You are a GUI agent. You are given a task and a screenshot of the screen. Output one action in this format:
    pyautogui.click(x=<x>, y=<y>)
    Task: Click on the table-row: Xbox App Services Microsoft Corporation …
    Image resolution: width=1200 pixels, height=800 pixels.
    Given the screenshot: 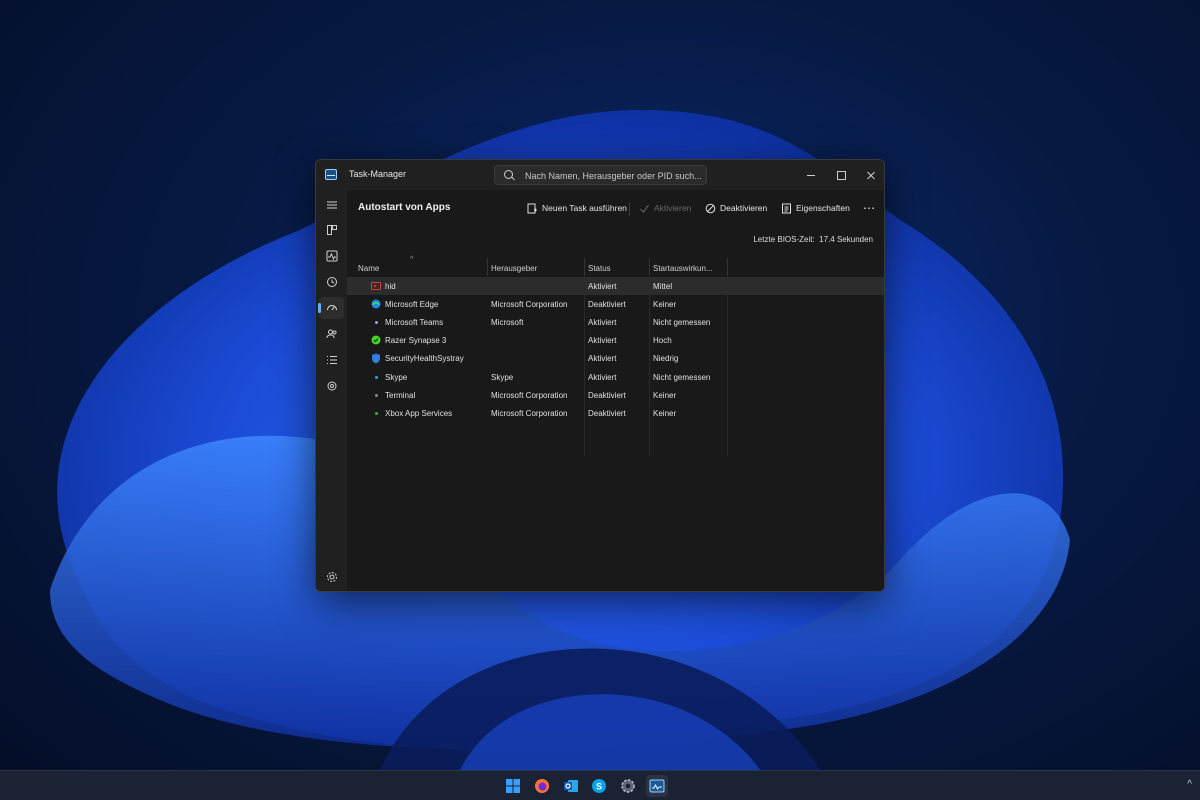 What is the action you would take?
    pyautogui.click(x=615, y=413)
    